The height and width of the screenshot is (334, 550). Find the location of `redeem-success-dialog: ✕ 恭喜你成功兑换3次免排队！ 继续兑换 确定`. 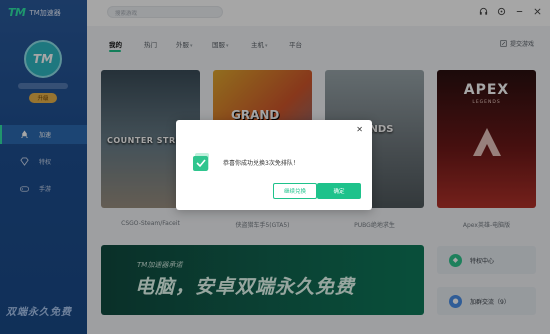

redeem-success-dialog: ✕ 恭喜你成功兑换3次免排队！ 继续兑换 确定 is located at coordinates (274, 165).